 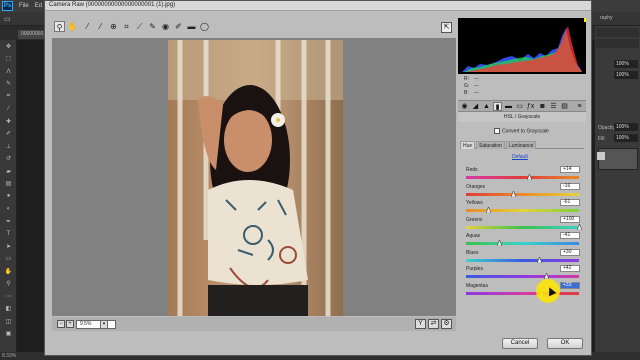 What do you see at coordinates (8, 259) in the screenshot?
I see `shape-tool-icon: ▭` at bounding box center [8, 259].